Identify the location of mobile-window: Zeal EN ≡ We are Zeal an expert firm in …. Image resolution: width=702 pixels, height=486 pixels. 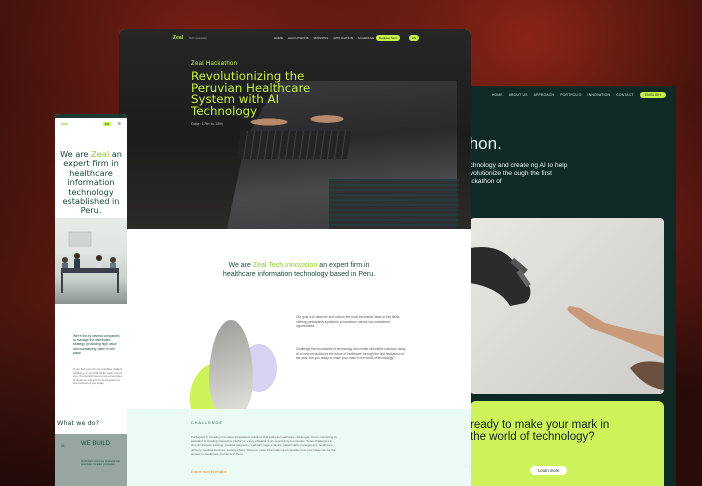
(91, 300).